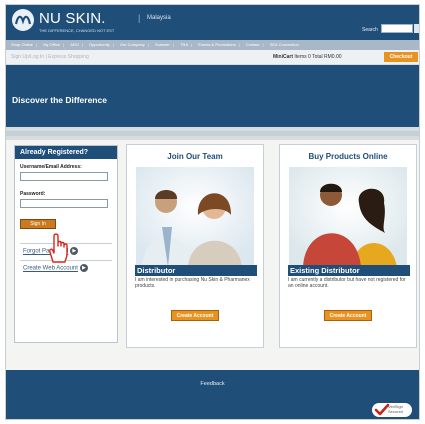 The height and width of the screenshot is (424, 425). Describe the element at coordinates (74, 45) in the screenshot. I see `nav-item-aro: ARO` at that location.